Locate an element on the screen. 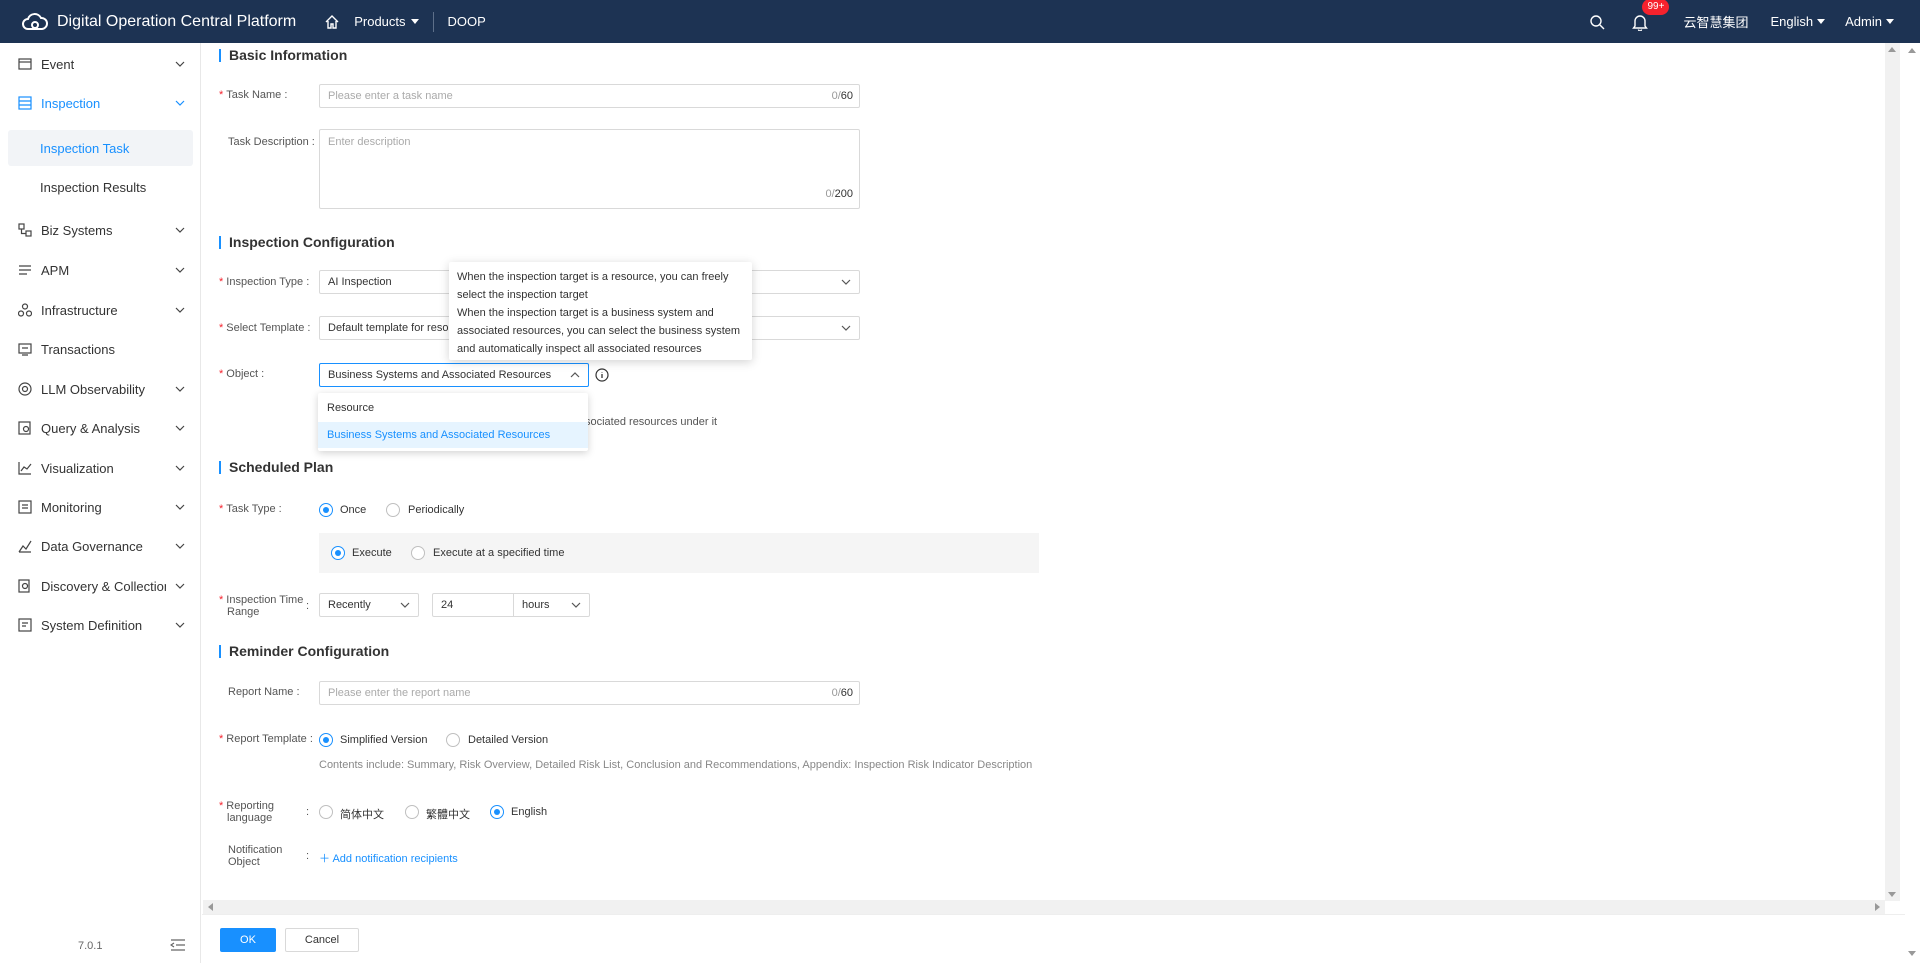  radio-execute is located at coordinates (338, 553).